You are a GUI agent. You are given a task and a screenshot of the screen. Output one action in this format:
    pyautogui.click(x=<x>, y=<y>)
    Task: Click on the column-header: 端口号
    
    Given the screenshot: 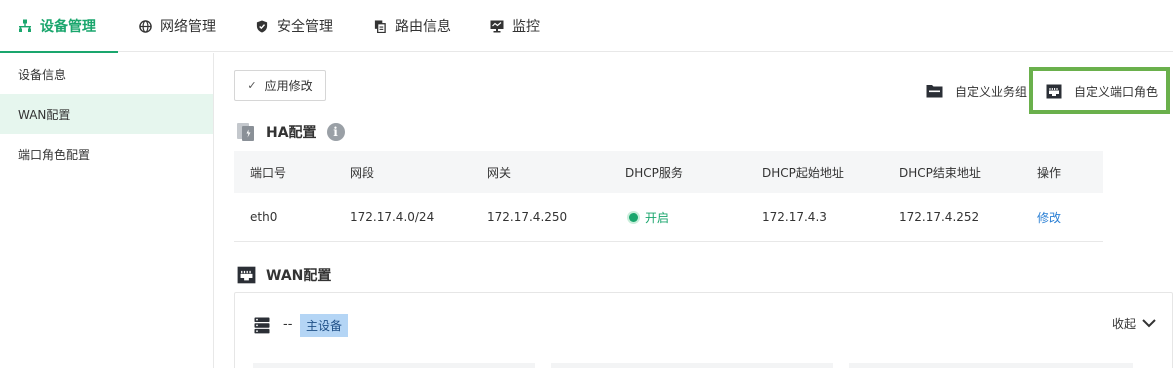 What is the action you would take?
    pyautogui.click(x=268, y=172)
    